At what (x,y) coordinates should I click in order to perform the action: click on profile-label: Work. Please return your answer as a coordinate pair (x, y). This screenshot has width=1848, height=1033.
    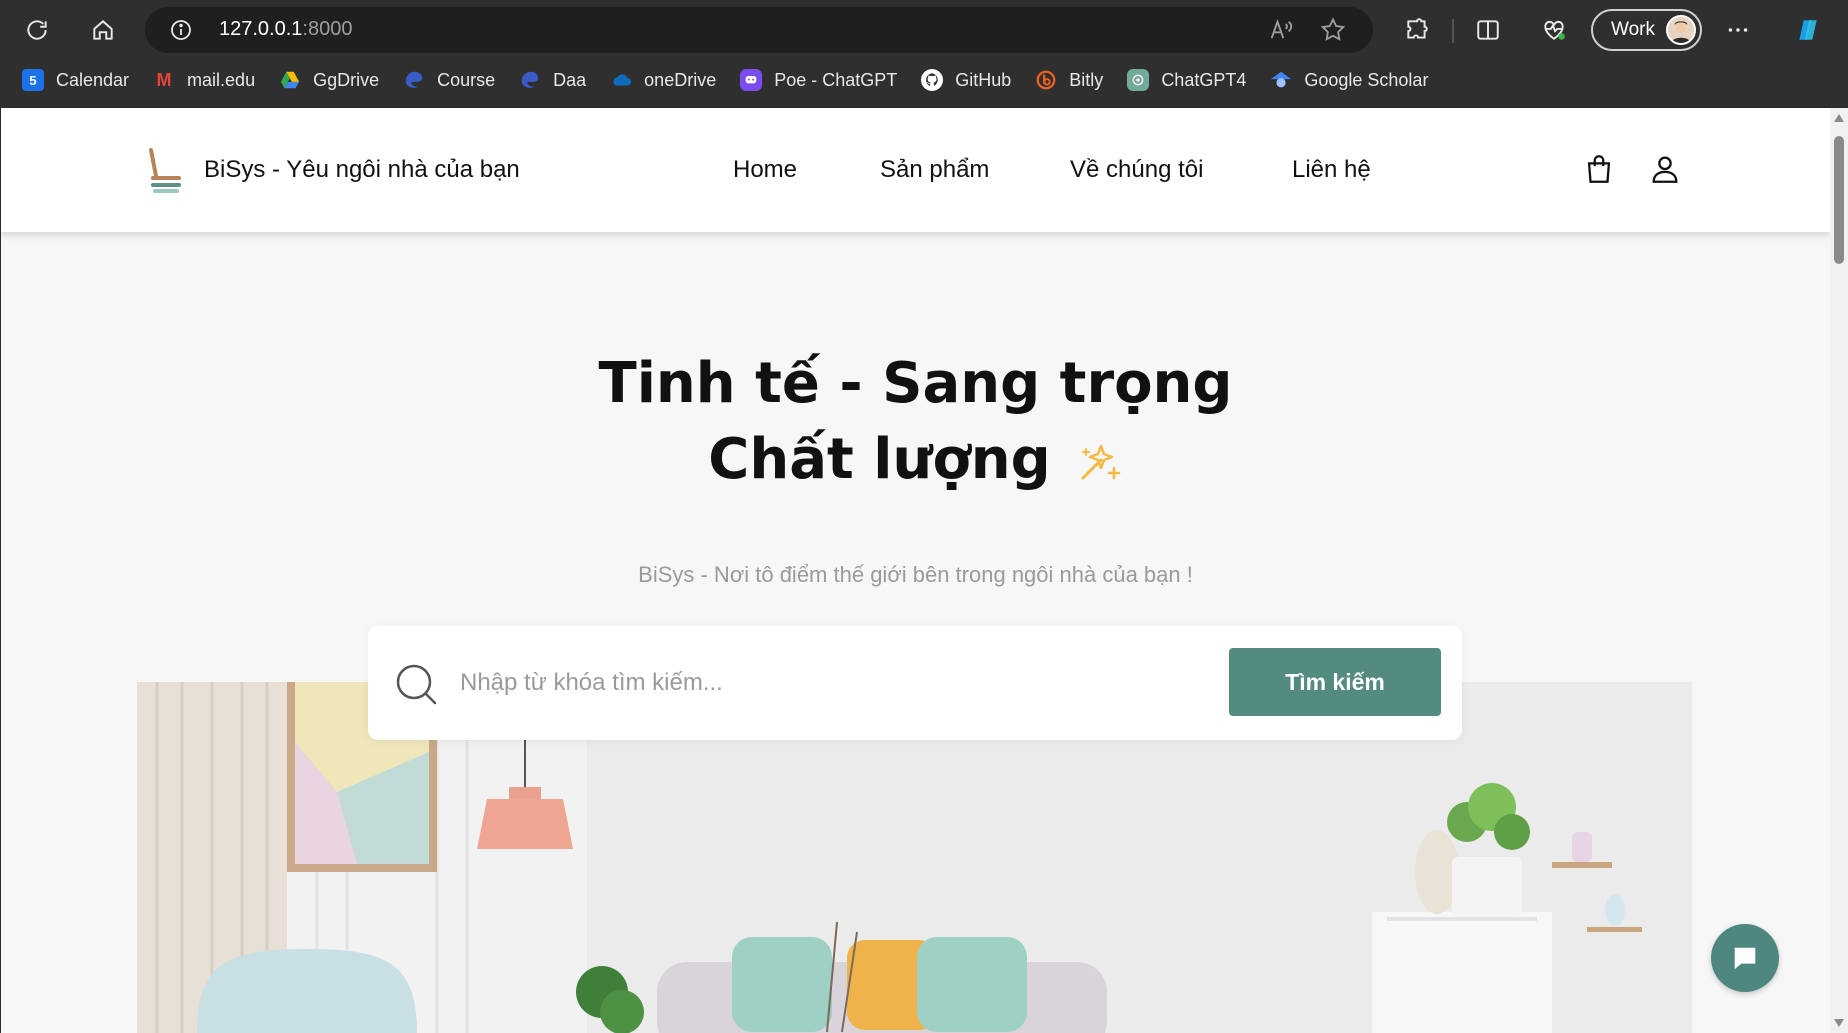
    Looking at the image, I should click on (1633, 29).